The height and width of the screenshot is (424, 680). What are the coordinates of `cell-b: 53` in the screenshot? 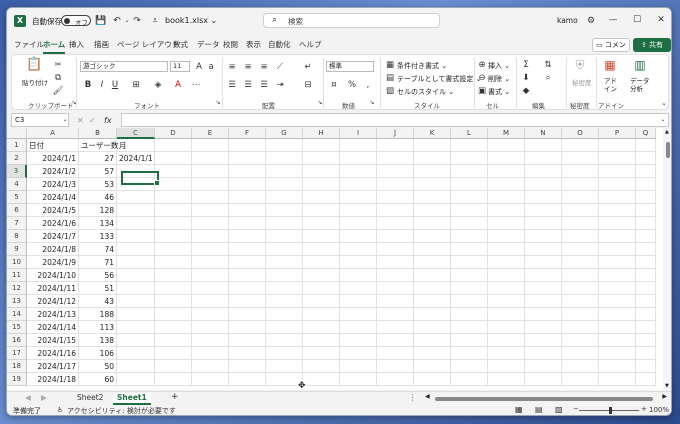 It's located at (98, 184).